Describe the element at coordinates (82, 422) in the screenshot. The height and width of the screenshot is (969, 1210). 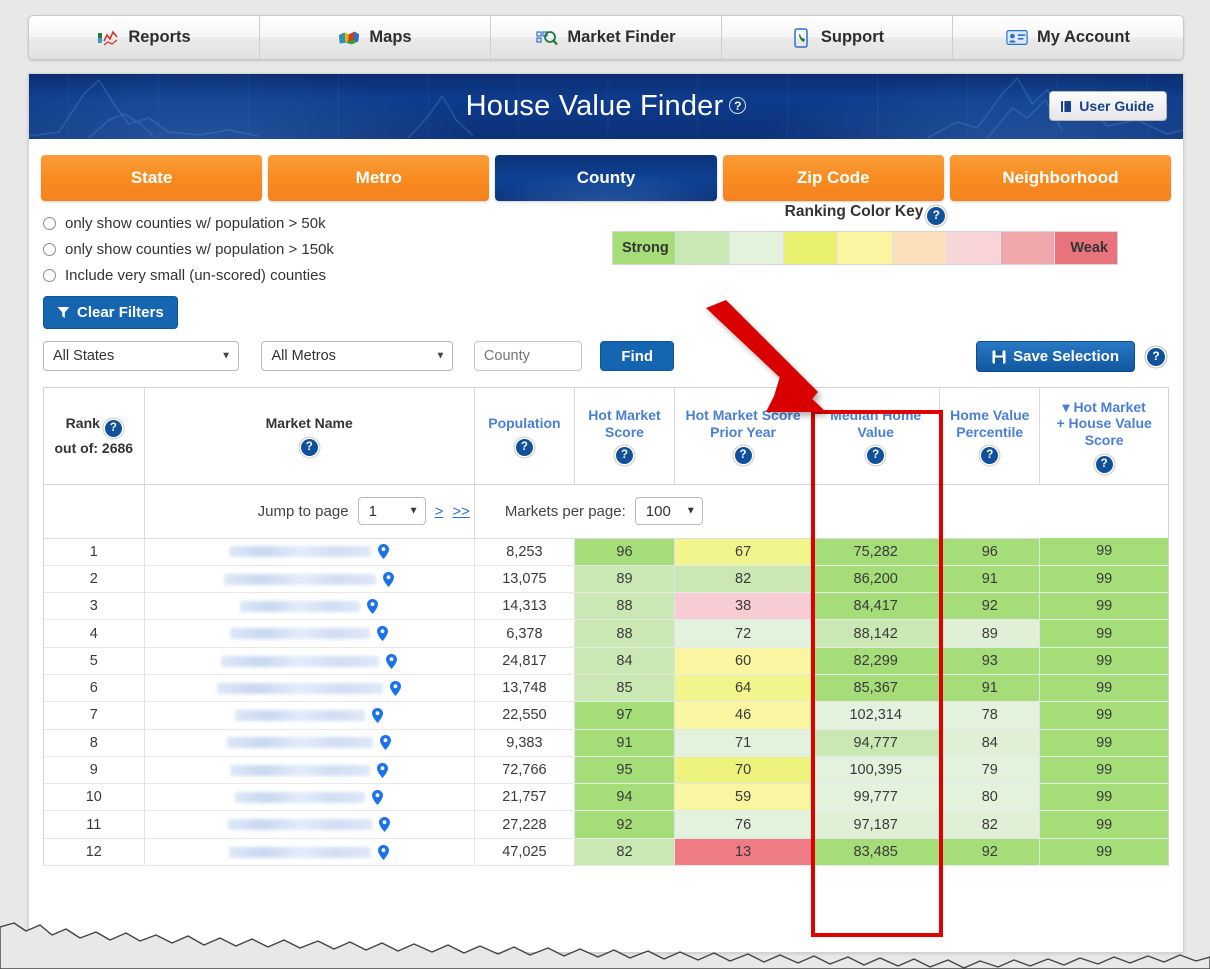
I see `column-header-label: Rank` at that location.